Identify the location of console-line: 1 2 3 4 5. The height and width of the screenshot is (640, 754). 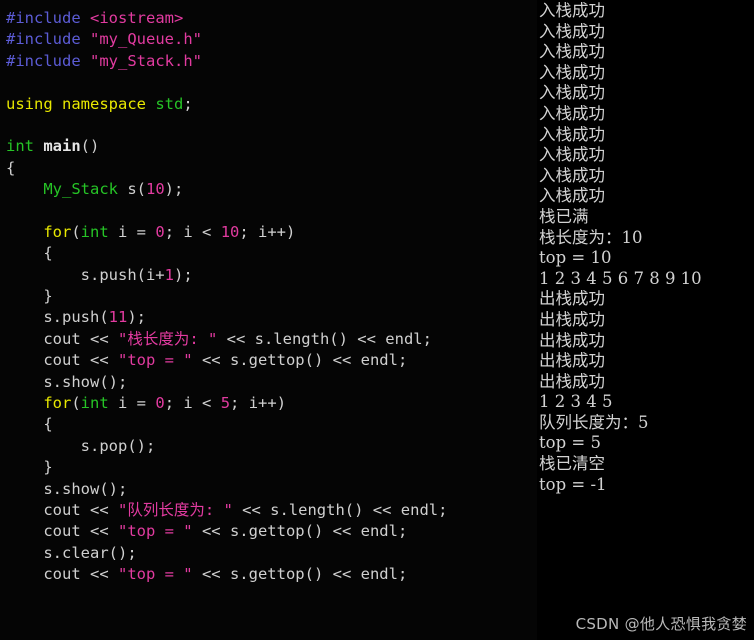
(576, 402).